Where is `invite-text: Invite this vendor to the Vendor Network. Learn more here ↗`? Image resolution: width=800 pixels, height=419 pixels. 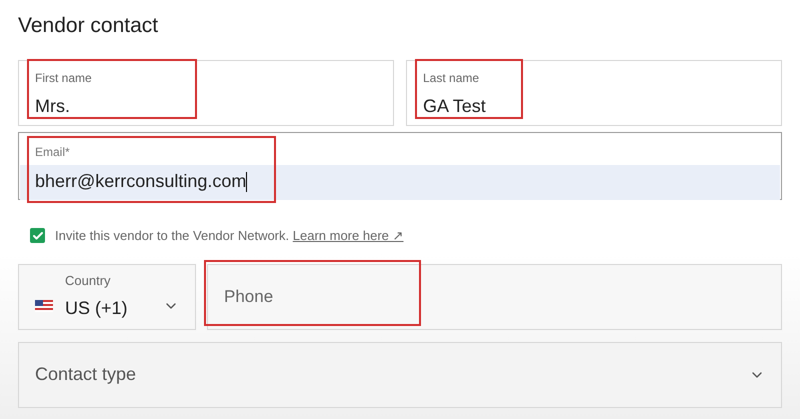 invite-text: Invite this vendor to the Vendor Network. Learn more here ↗ is located at coordinates (229, 236).